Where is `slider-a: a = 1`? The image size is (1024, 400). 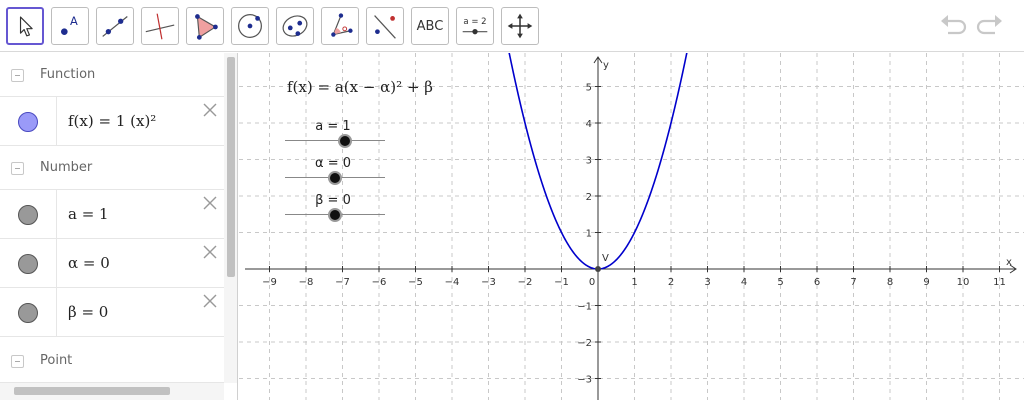 slider-a: a = 1 is located at coordinates (335, 134).